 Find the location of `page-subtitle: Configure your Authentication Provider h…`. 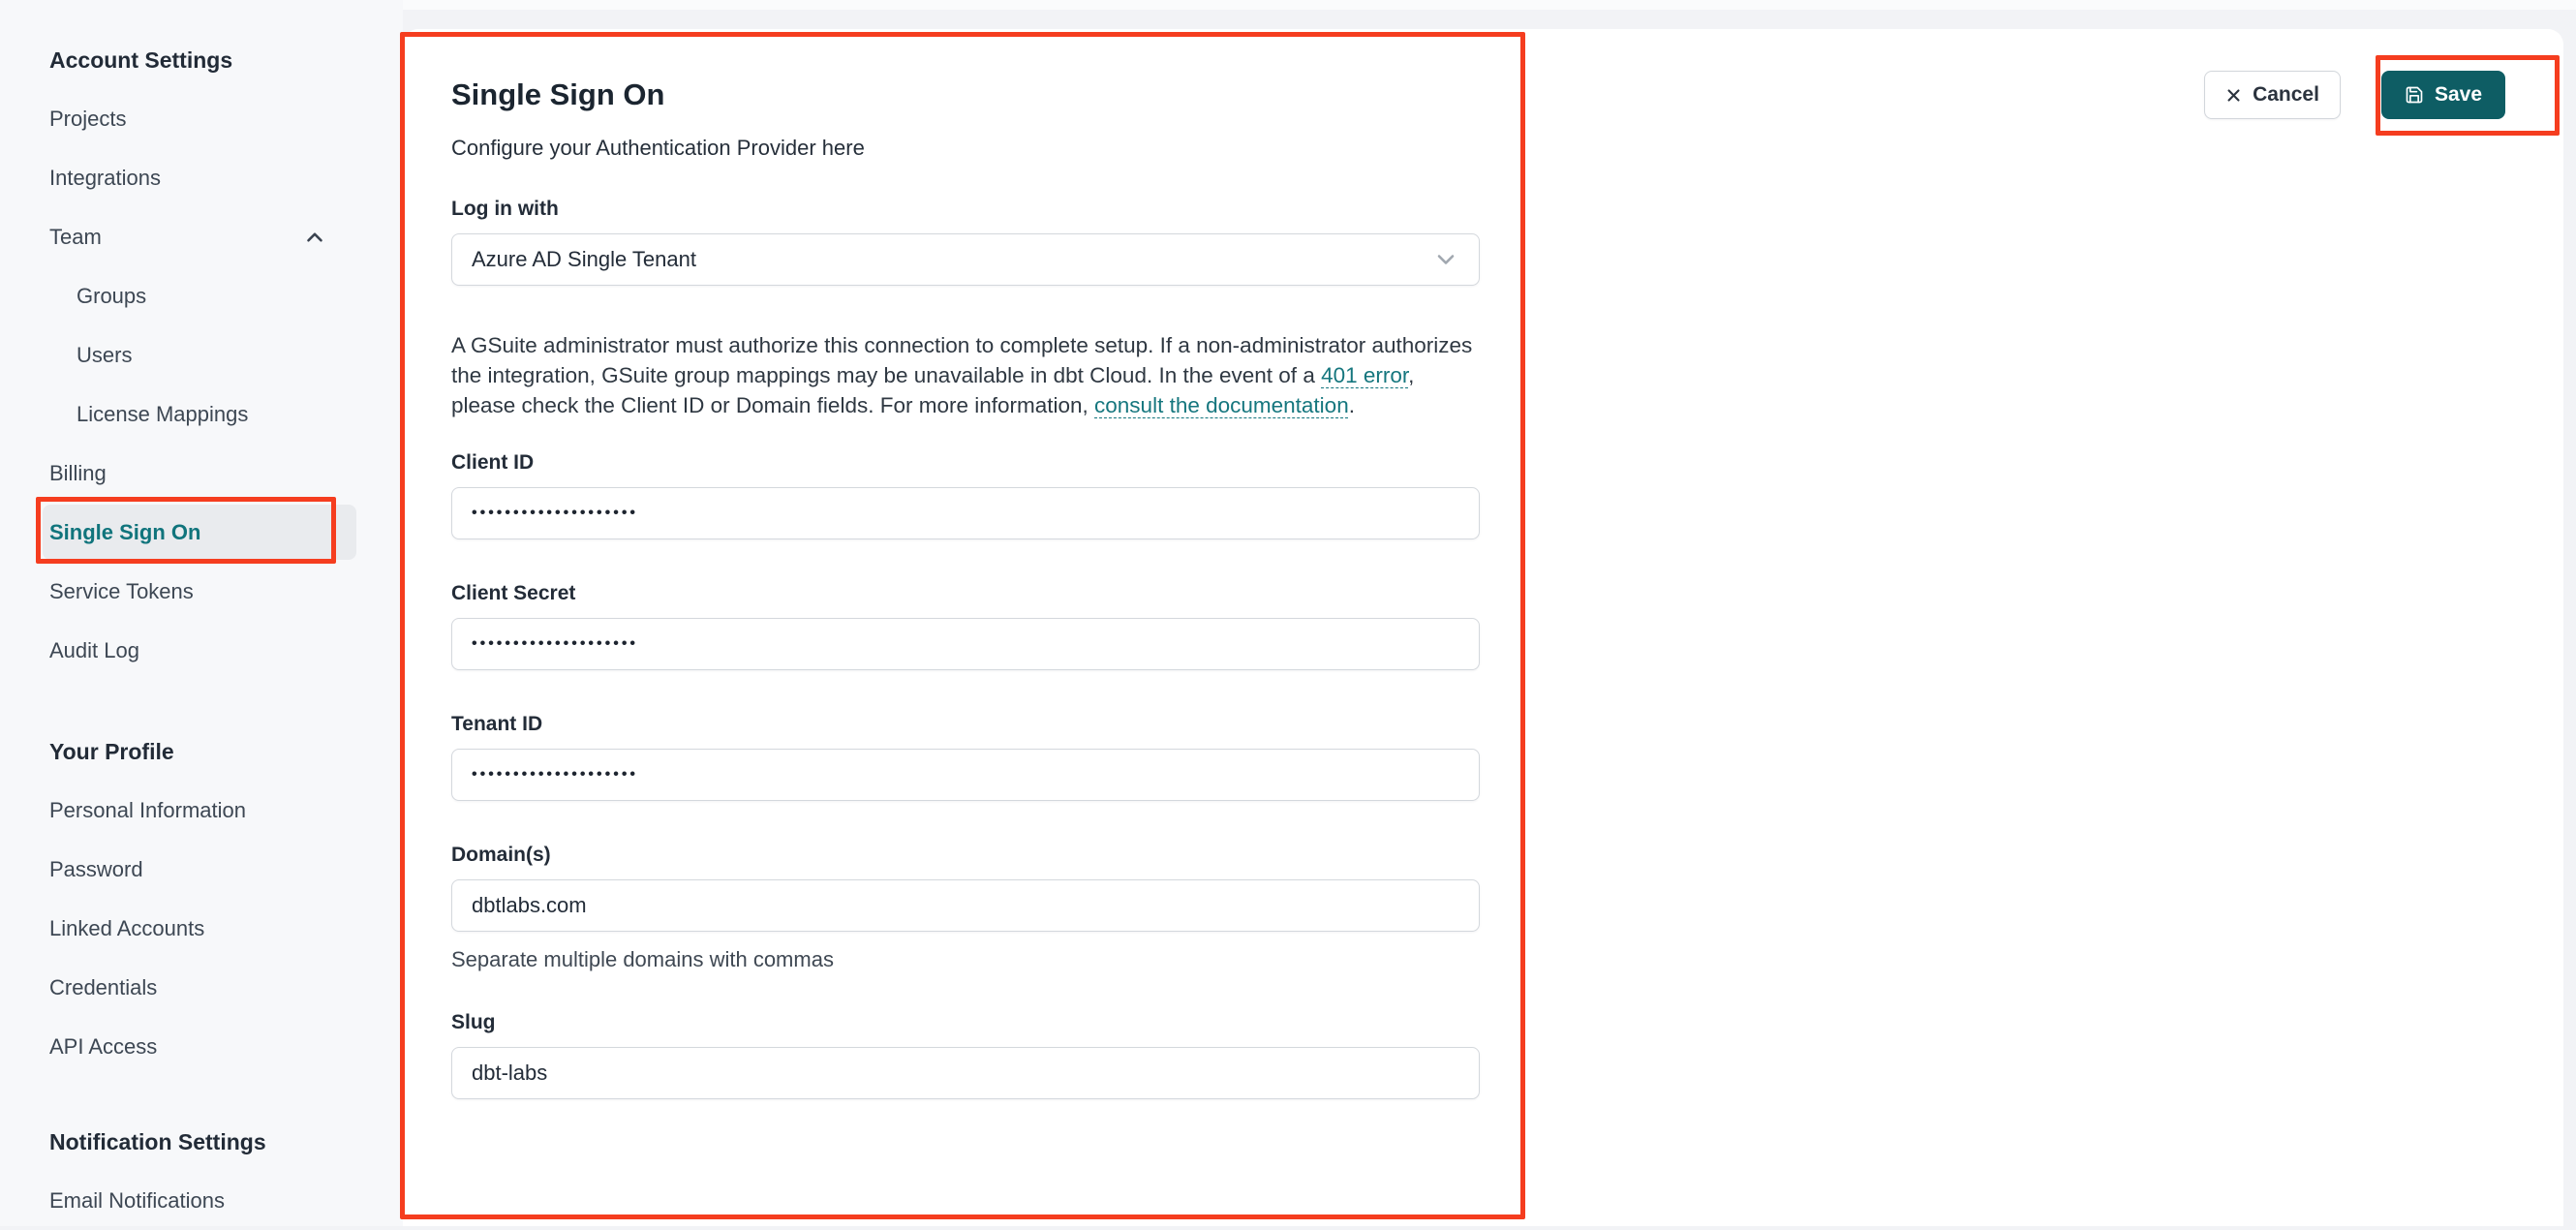

page-subtitle: Configure your Authentication Provider h… is located at coordinates (658, 148).